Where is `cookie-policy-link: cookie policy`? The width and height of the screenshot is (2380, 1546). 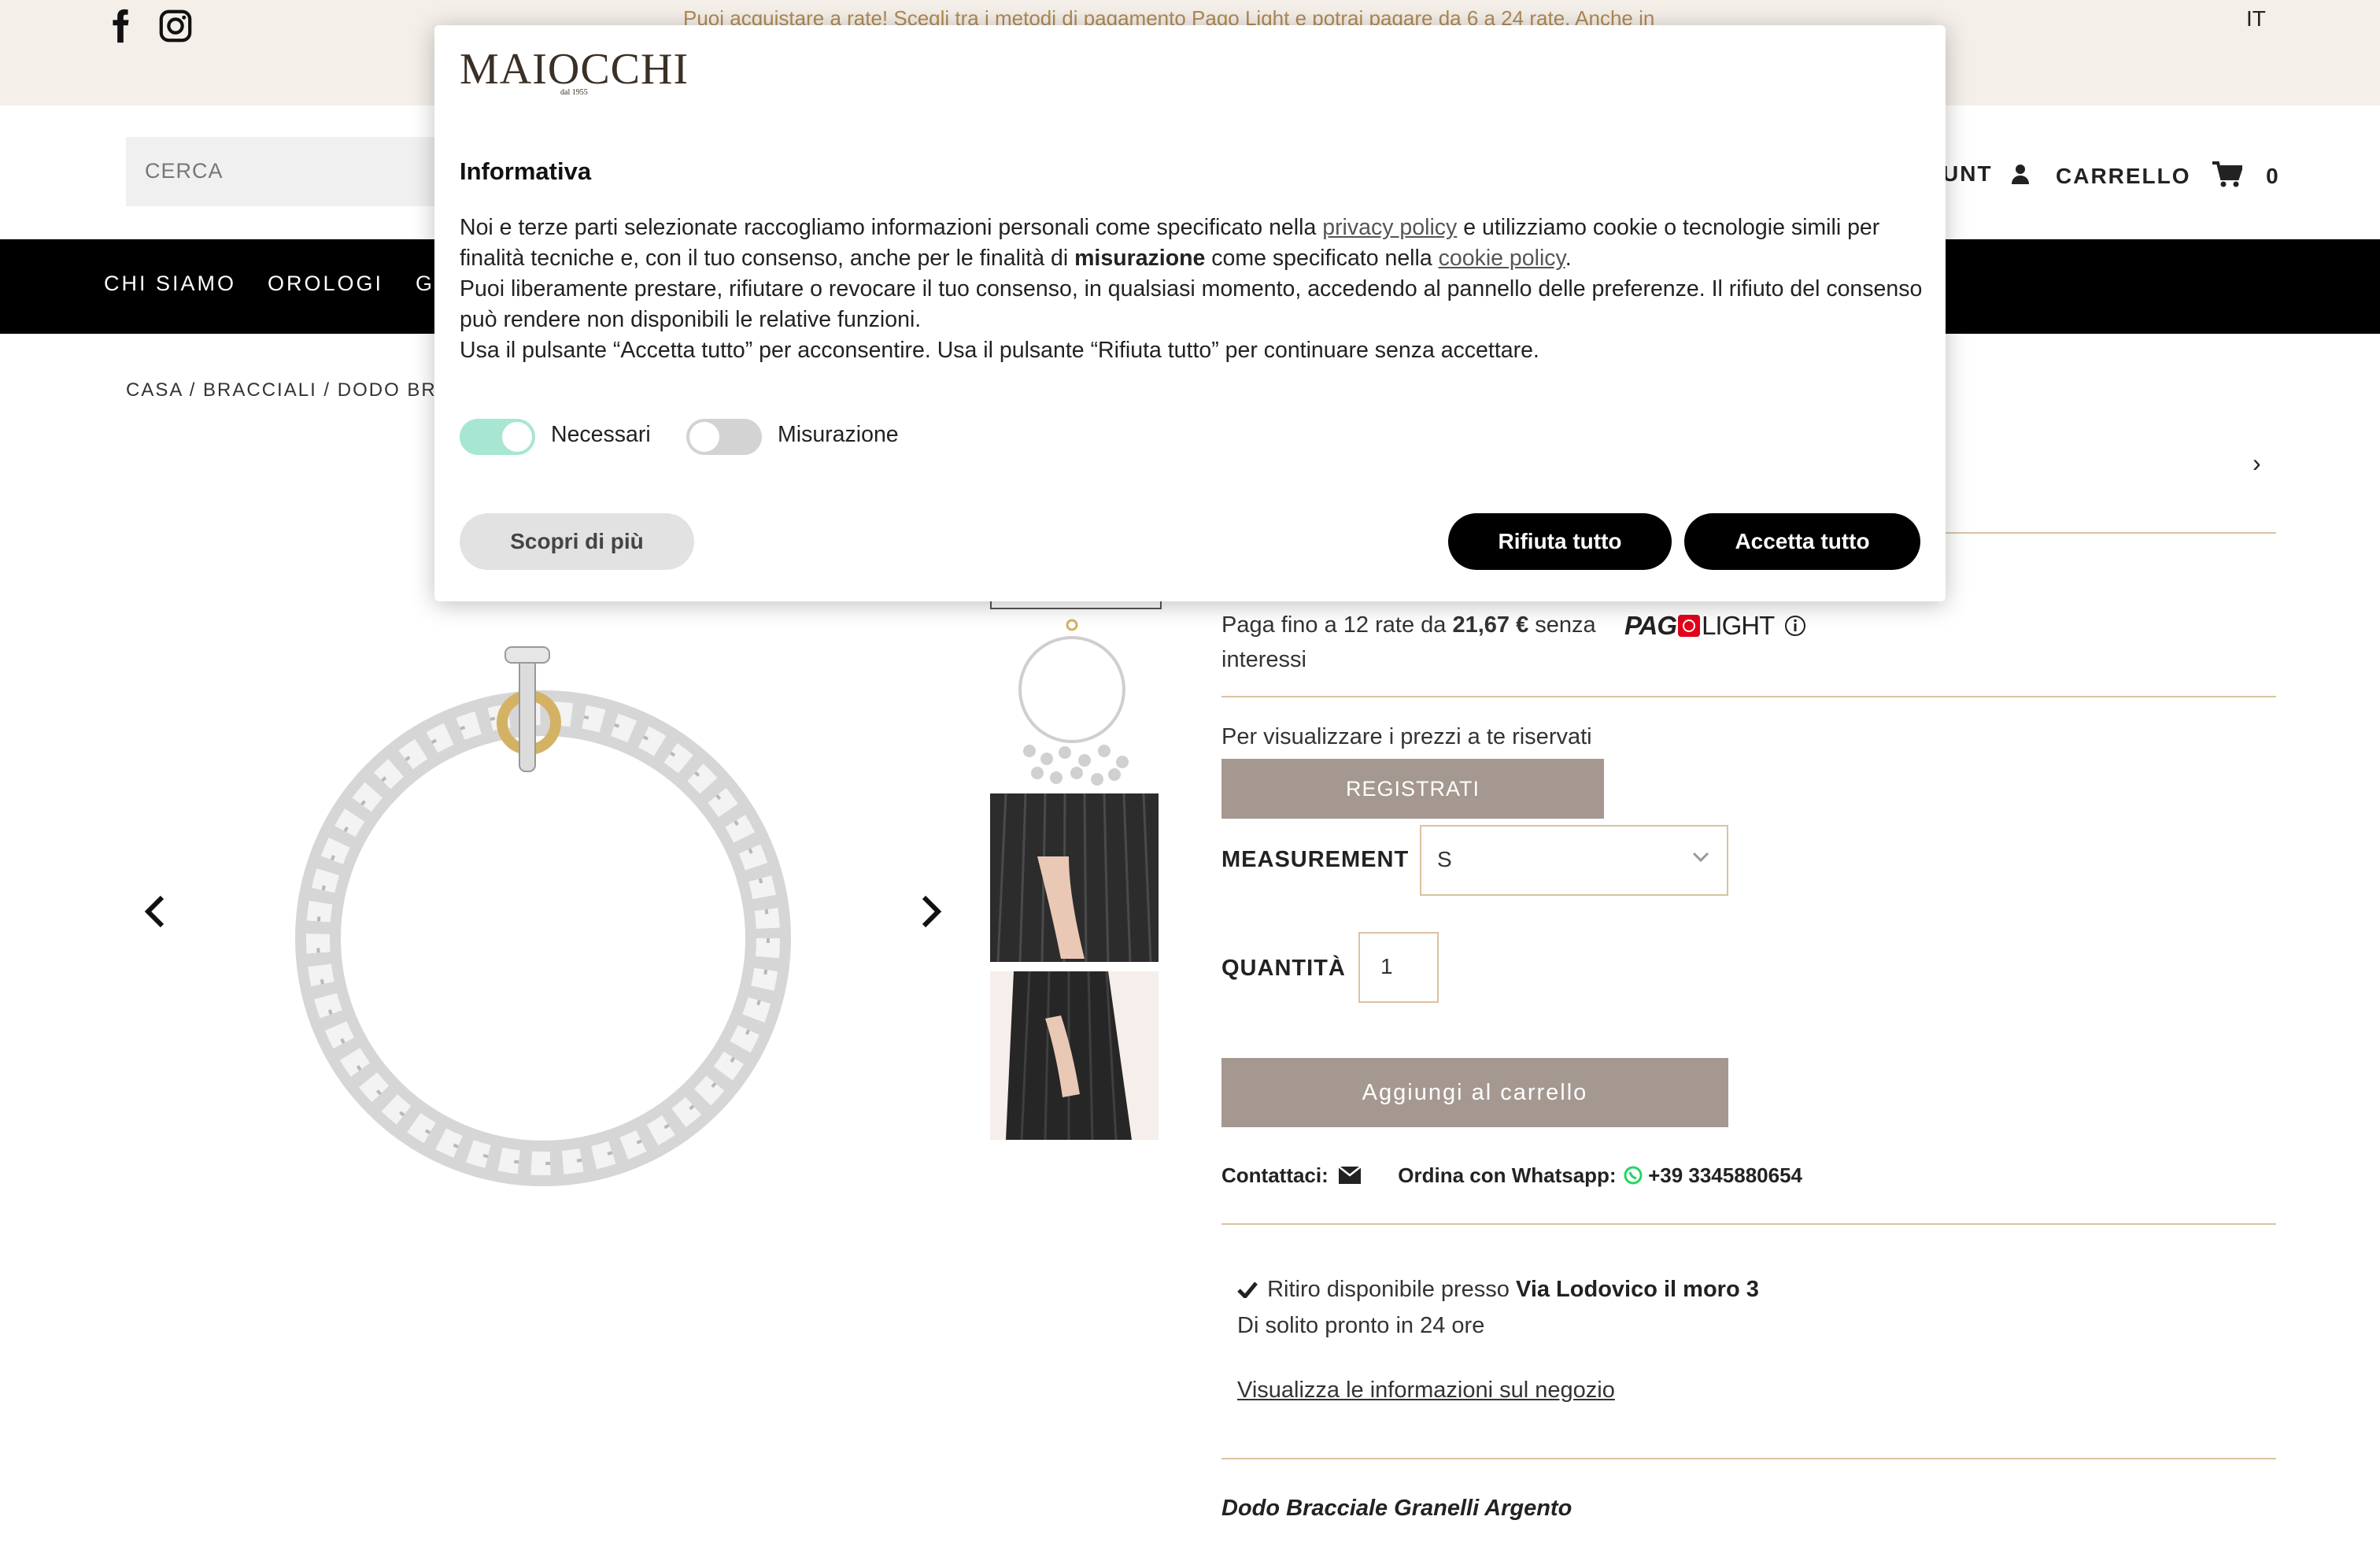 cookie-policy-link: cookie policy is located at coordinates (1502, 258).